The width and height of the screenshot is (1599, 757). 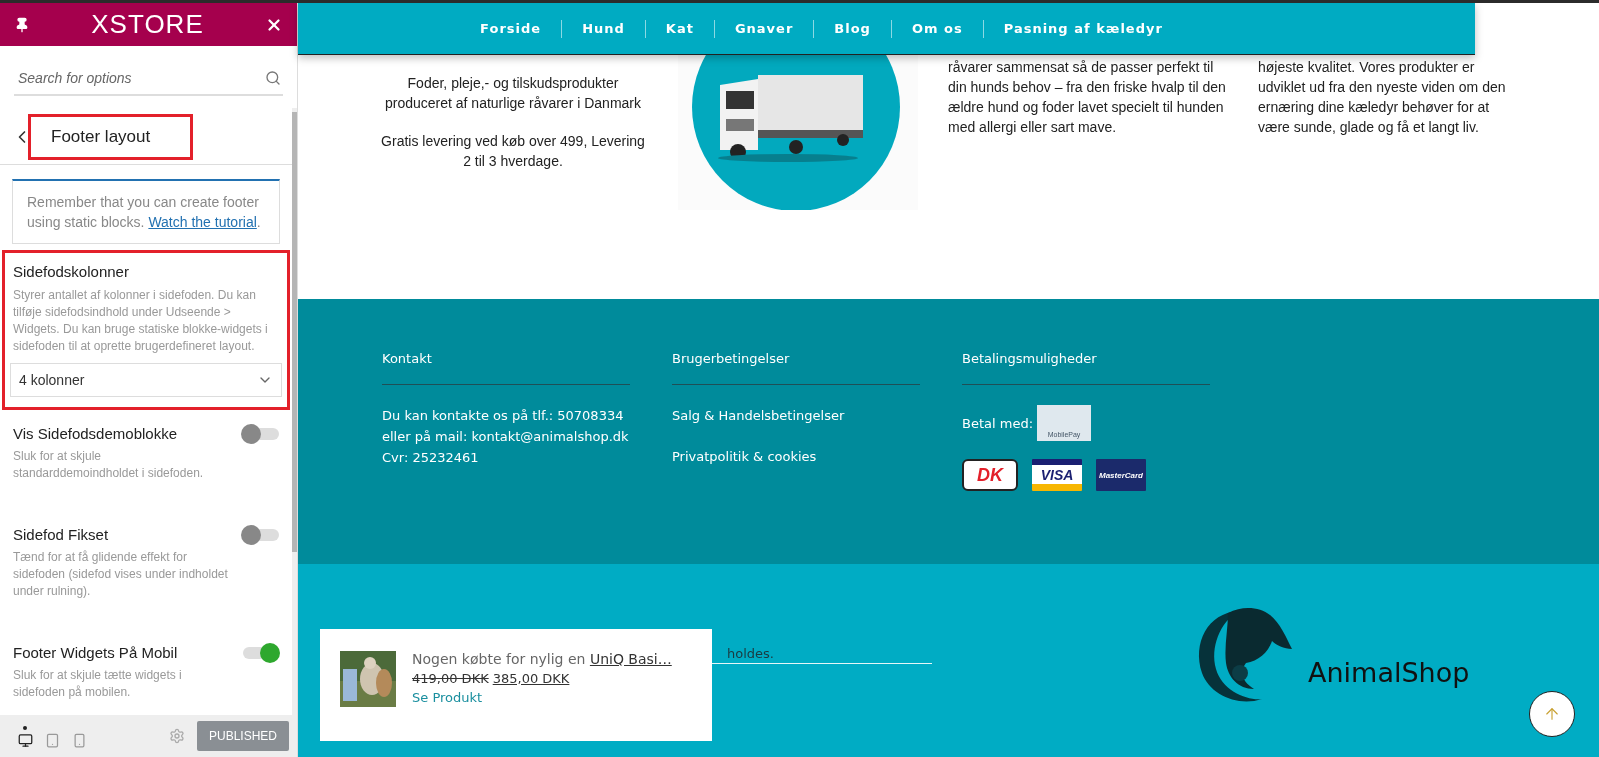 What do you see at coordinates (1552, 714) in the screenshot?
I see `scroll-top-button` at bounding box center [1552, 714].